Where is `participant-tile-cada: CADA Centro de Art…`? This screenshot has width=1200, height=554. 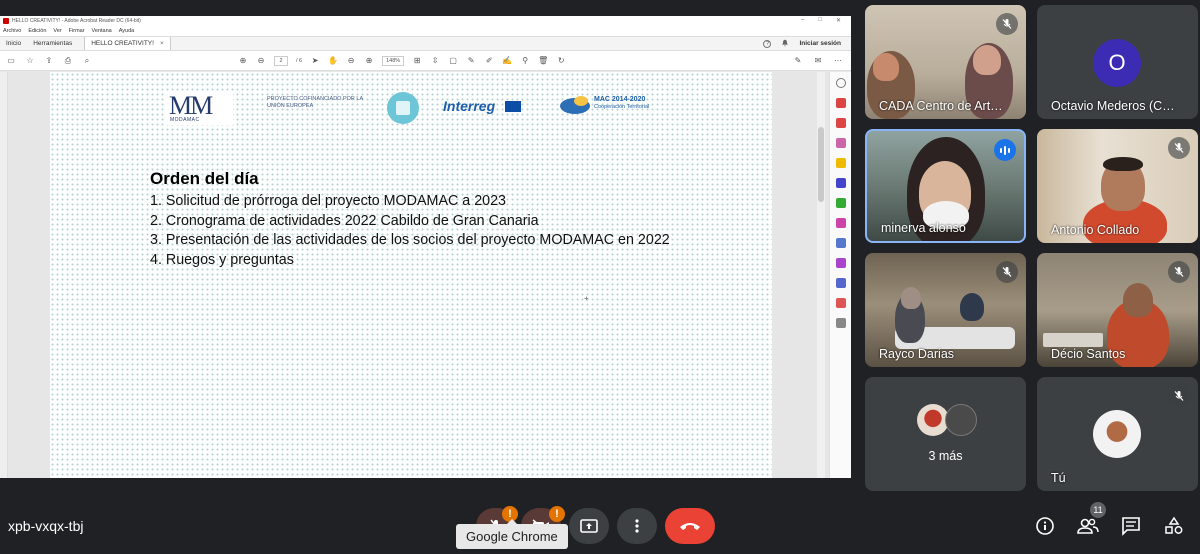
participant-tile-cada: CADA Centro de Art… is located at coordinates (945, 62).